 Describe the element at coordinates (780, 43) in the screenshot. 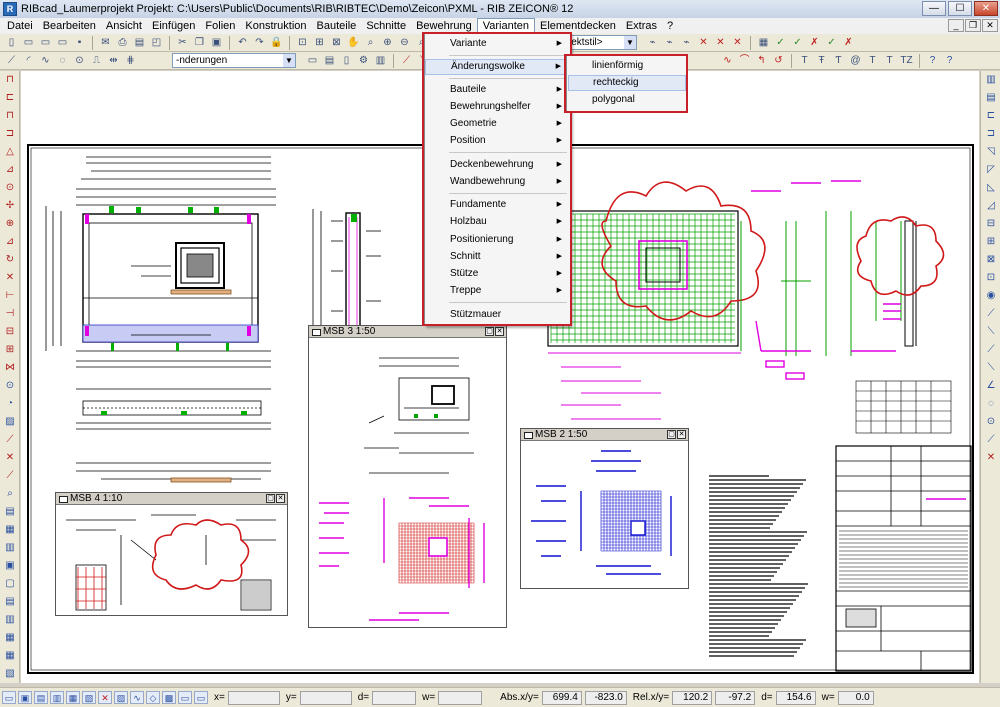

I see `checkmark-icon: ✓` at that location.